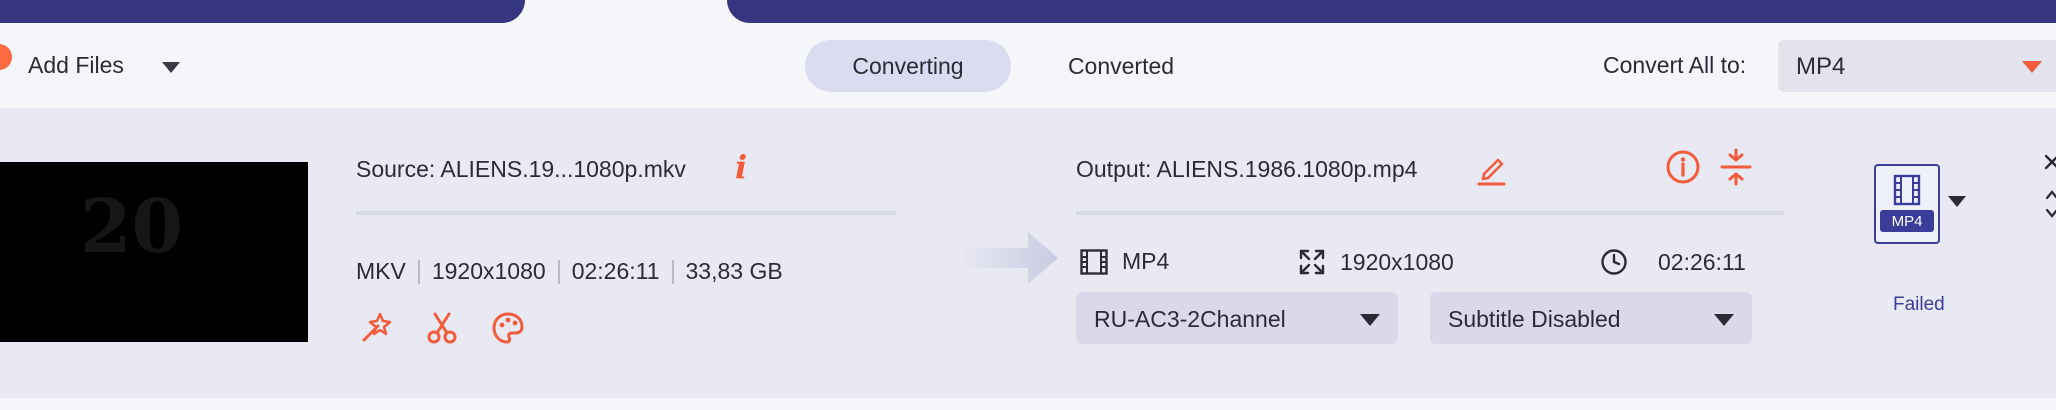  I want to click on source-format: MKV, so click(381, 271).